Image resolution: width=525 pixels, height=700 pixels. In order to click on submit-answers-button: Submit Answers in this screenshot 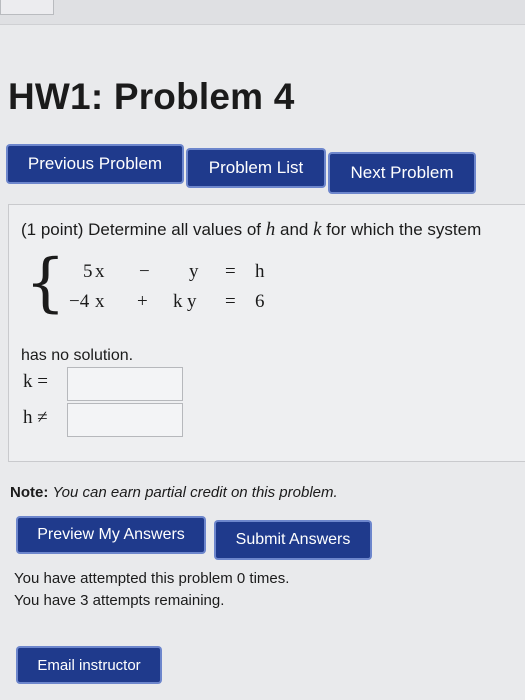, I will do `click(293, 540)`.